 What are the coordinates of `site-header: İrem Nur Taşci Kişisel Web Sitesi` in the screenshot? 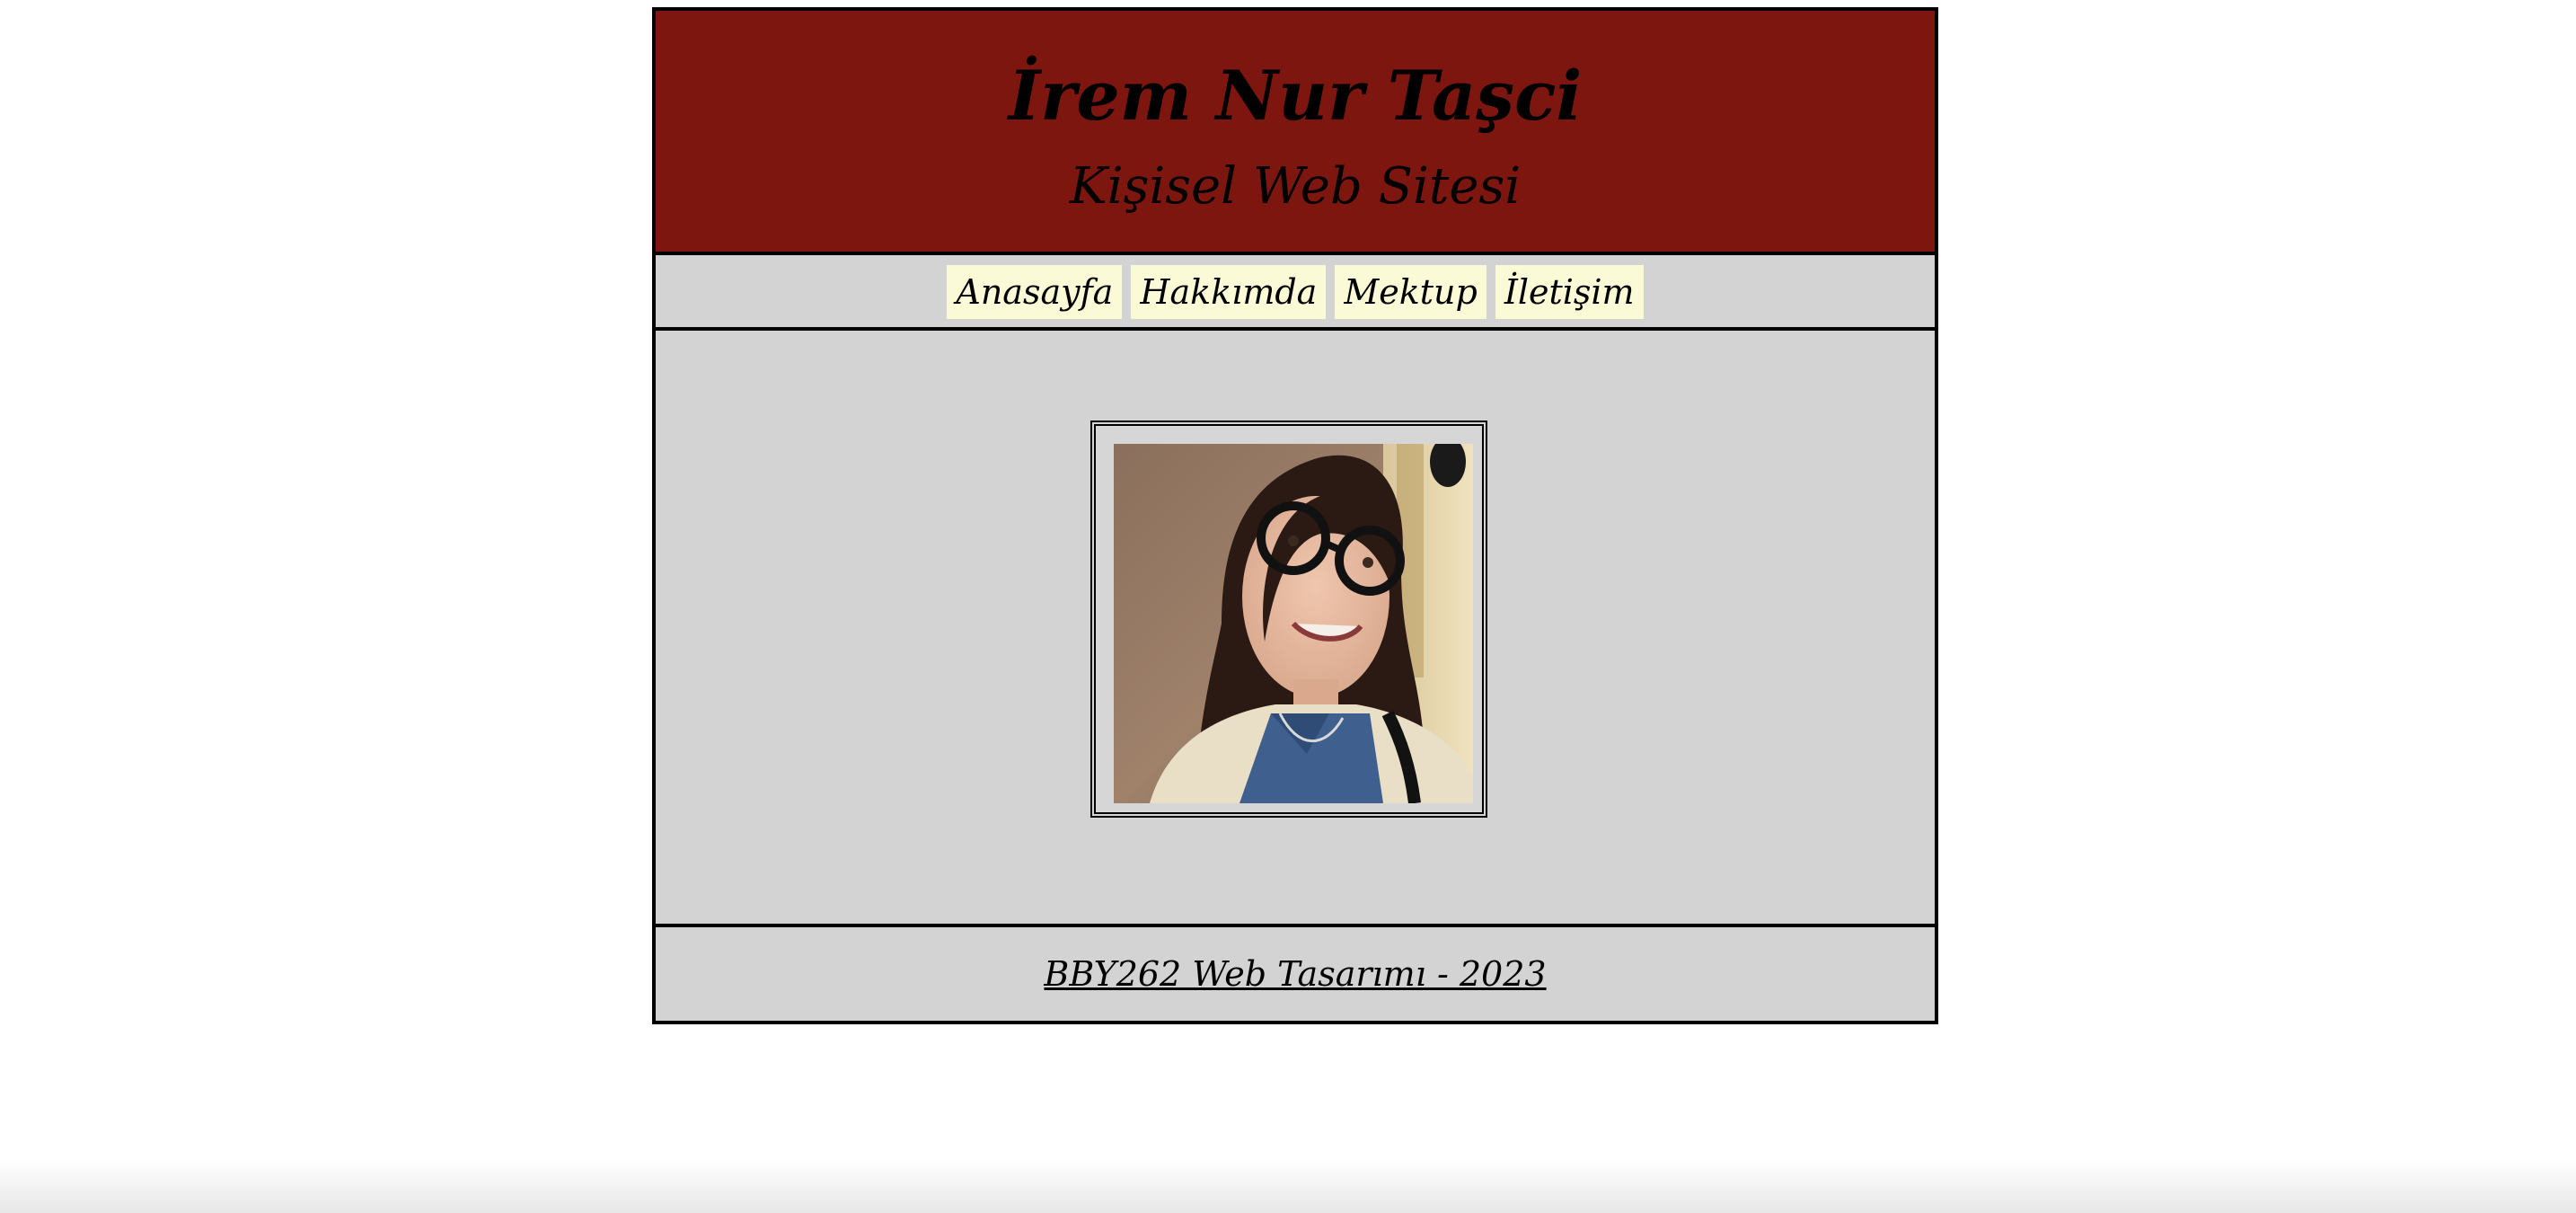 It's located at (1295, 133).